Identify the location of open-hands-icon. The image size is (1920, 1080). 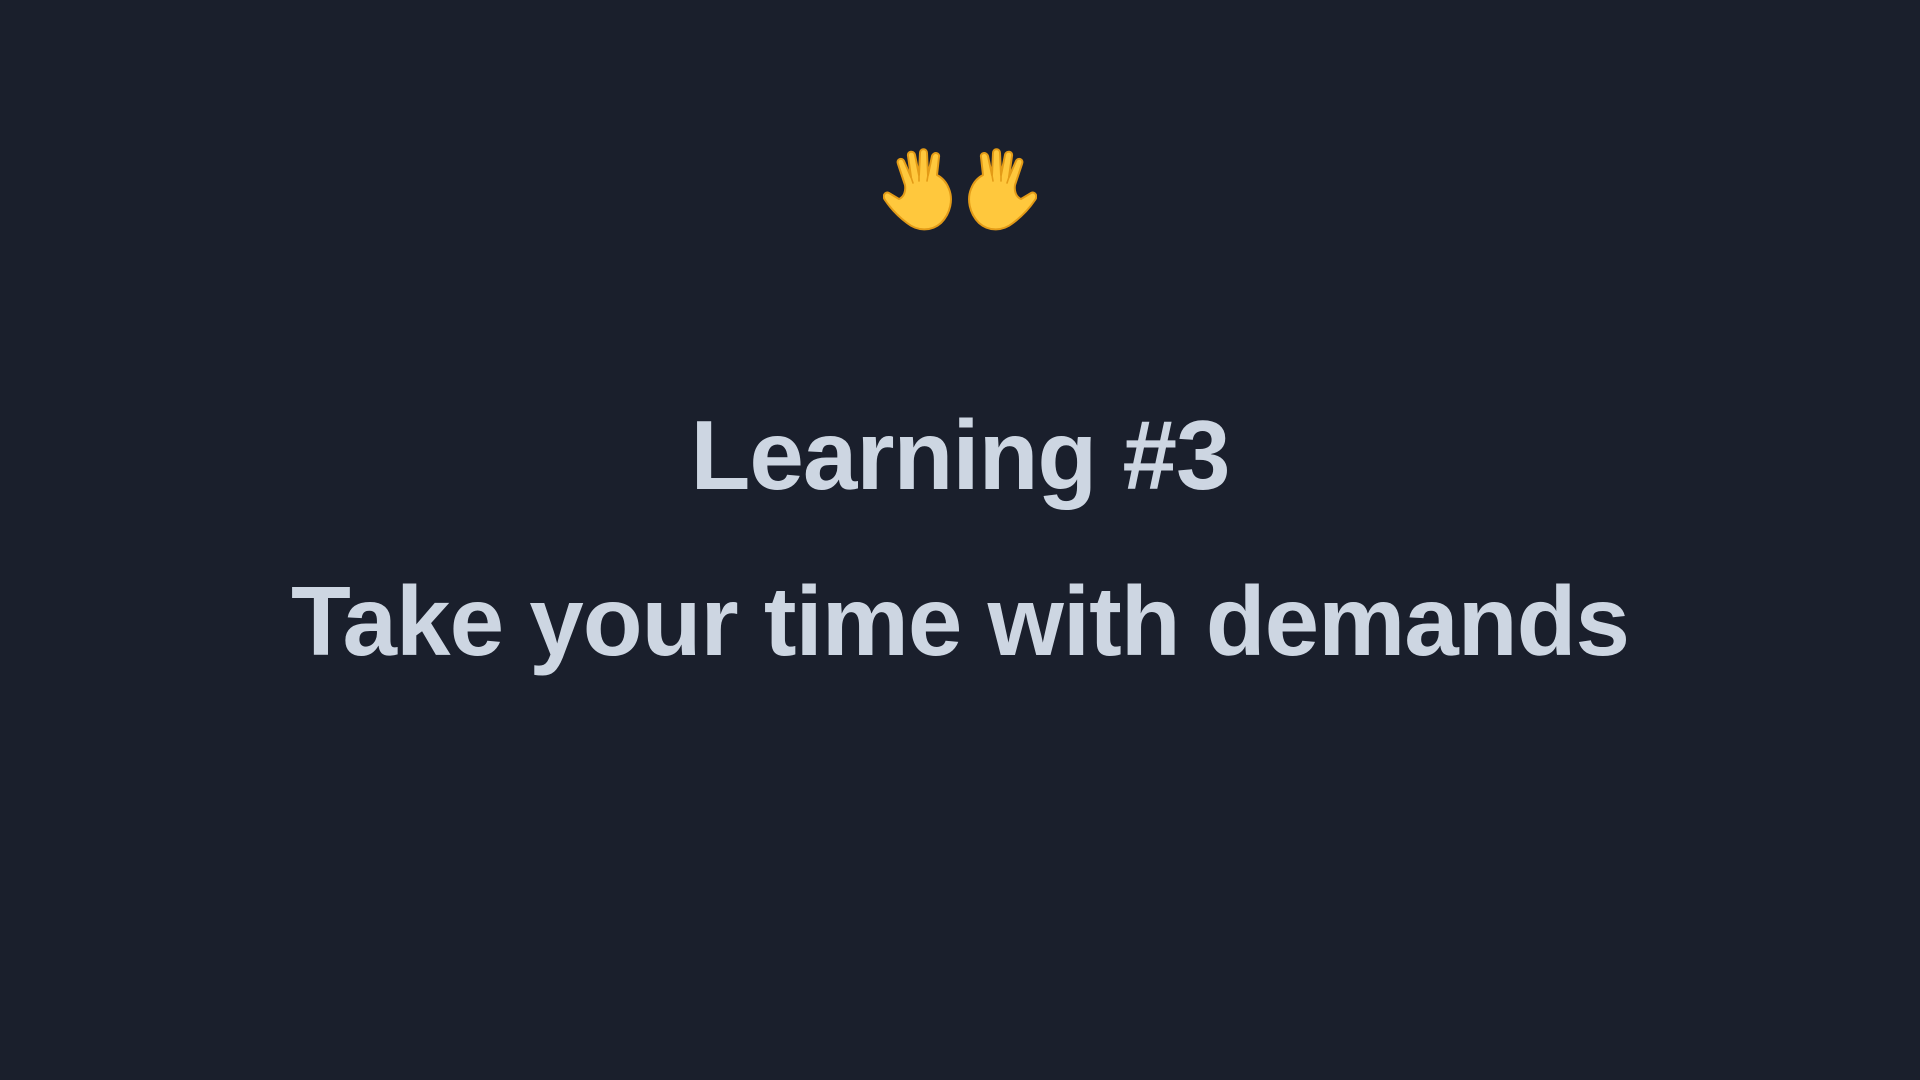
(960, 190).